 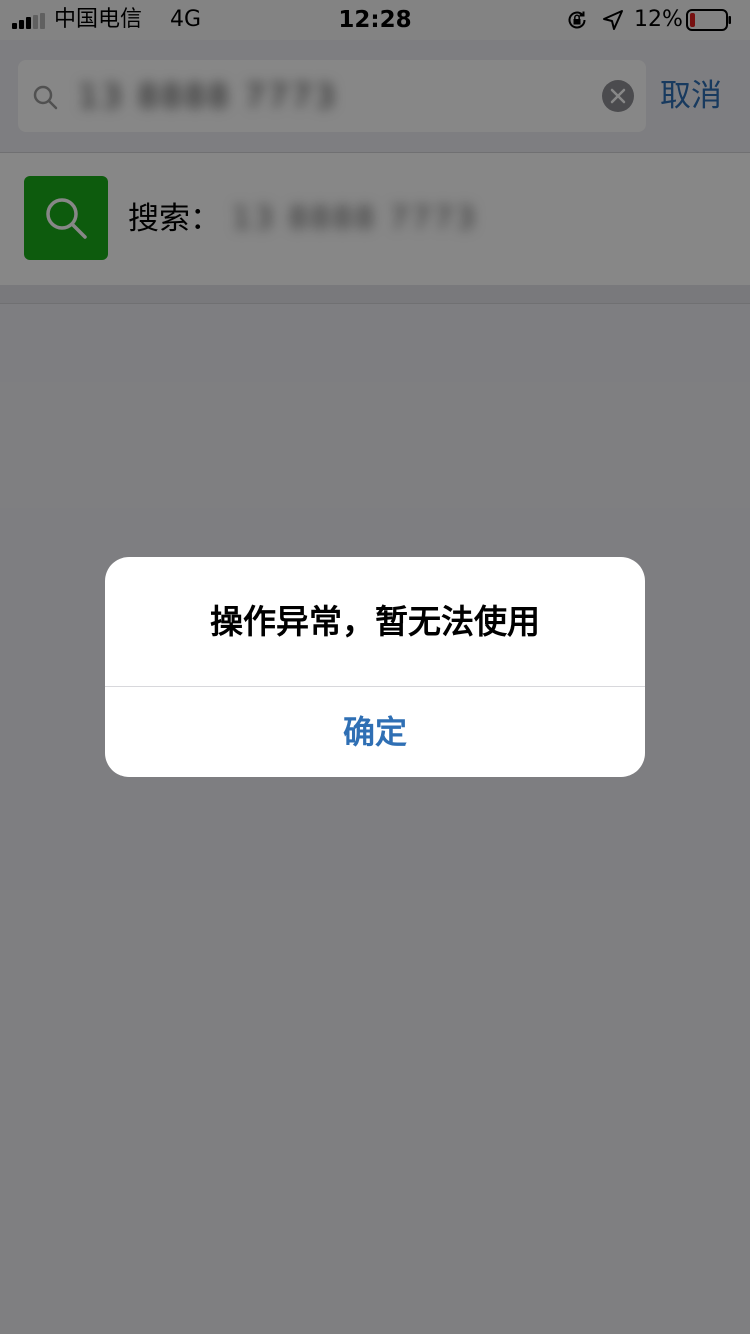 What do you see at coordinates (375, 667) in the screenshot?
I see `alert-dialog: 操作异常，暂无法使用 确定` at bounding box center [375, 667].